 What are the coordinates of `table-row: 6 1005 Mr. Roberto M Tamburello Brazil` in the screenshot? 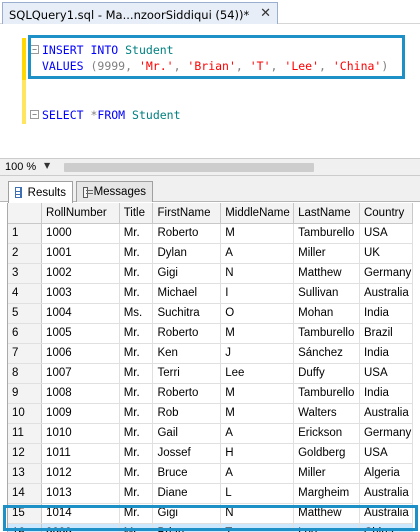 It's located at (211, 333).